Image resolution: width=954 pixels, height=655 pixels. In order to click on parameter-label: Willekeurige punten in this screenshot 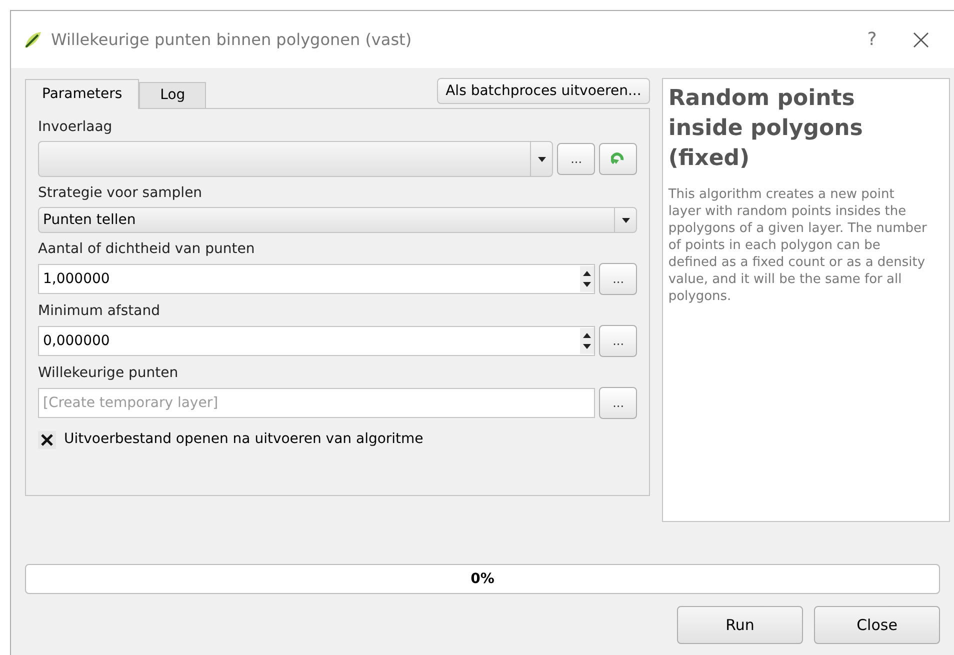, I will do `click(109, 373)`.